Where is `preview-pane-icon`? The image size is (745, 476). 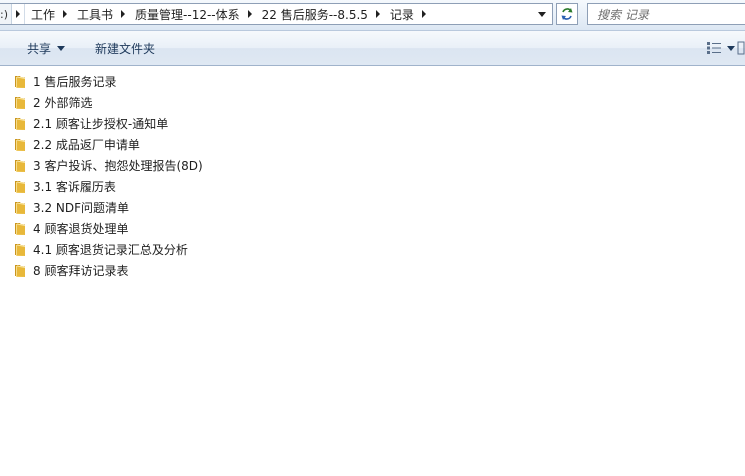 preview-pane-icon is located at coordinates (741, 48).